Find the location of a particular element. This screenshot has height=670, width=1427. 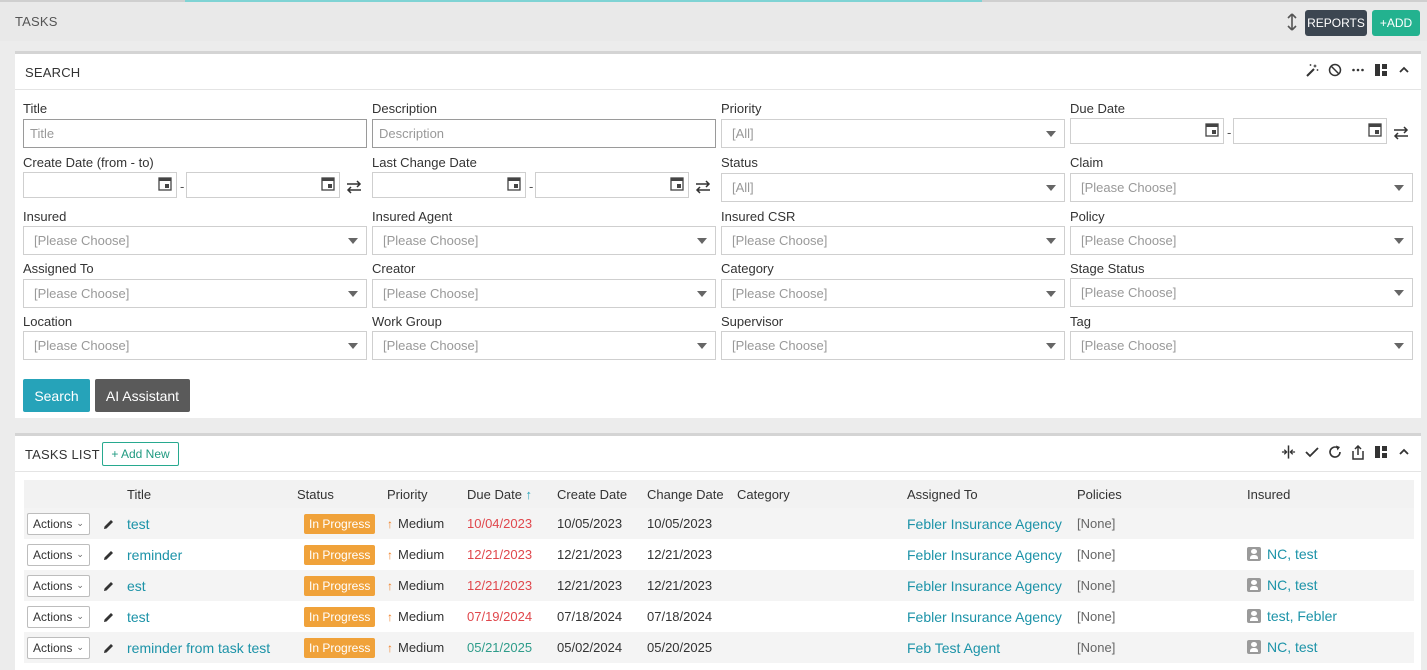

location-label: Location is located at coordinates (48, 321).